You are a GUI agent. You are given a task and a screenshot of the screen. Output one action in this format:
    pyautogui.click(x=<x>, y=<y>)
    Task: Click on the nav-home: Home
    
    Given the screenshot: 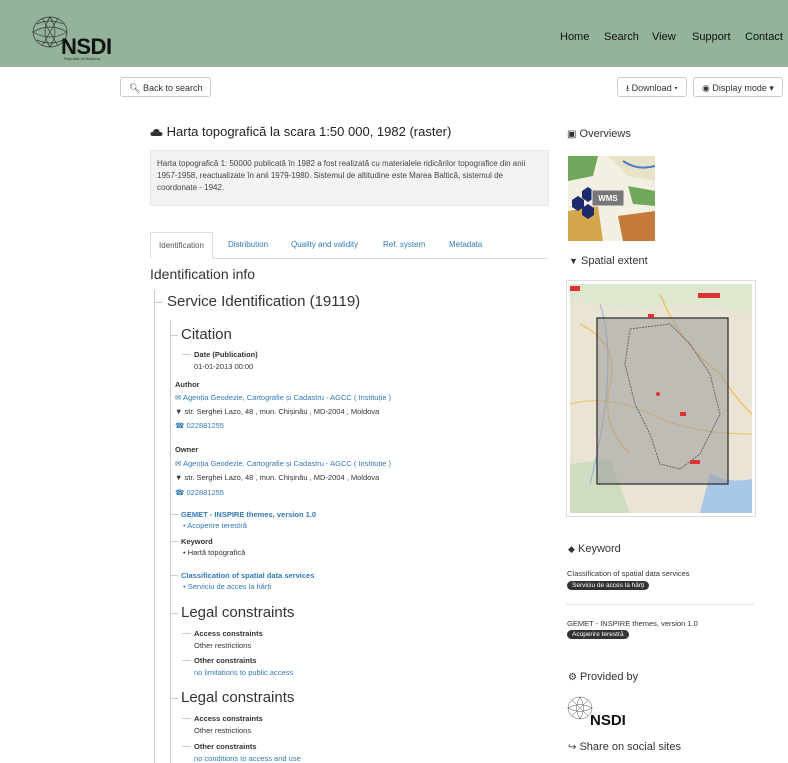 What is the action you would take?
    pyautogui.click(x=574, y=37)
    